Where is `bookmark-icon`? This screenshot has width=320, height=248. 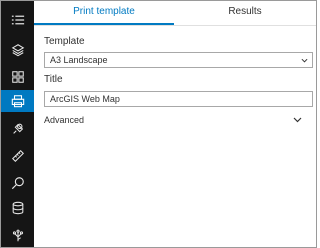
bookmark-icon is located at coordinates (17, 128).